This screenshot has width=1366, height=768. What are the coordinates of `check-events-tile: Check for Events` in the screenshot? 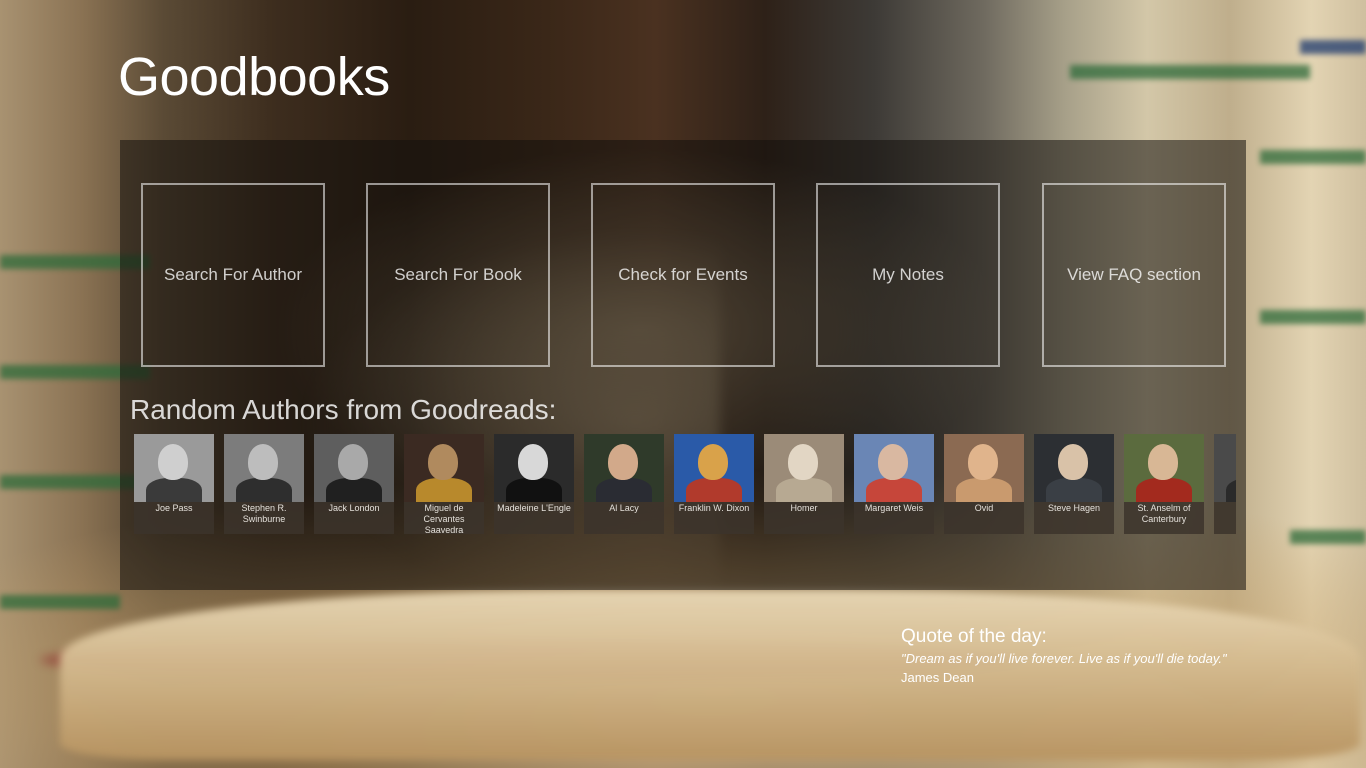 It's located at (683, 275).